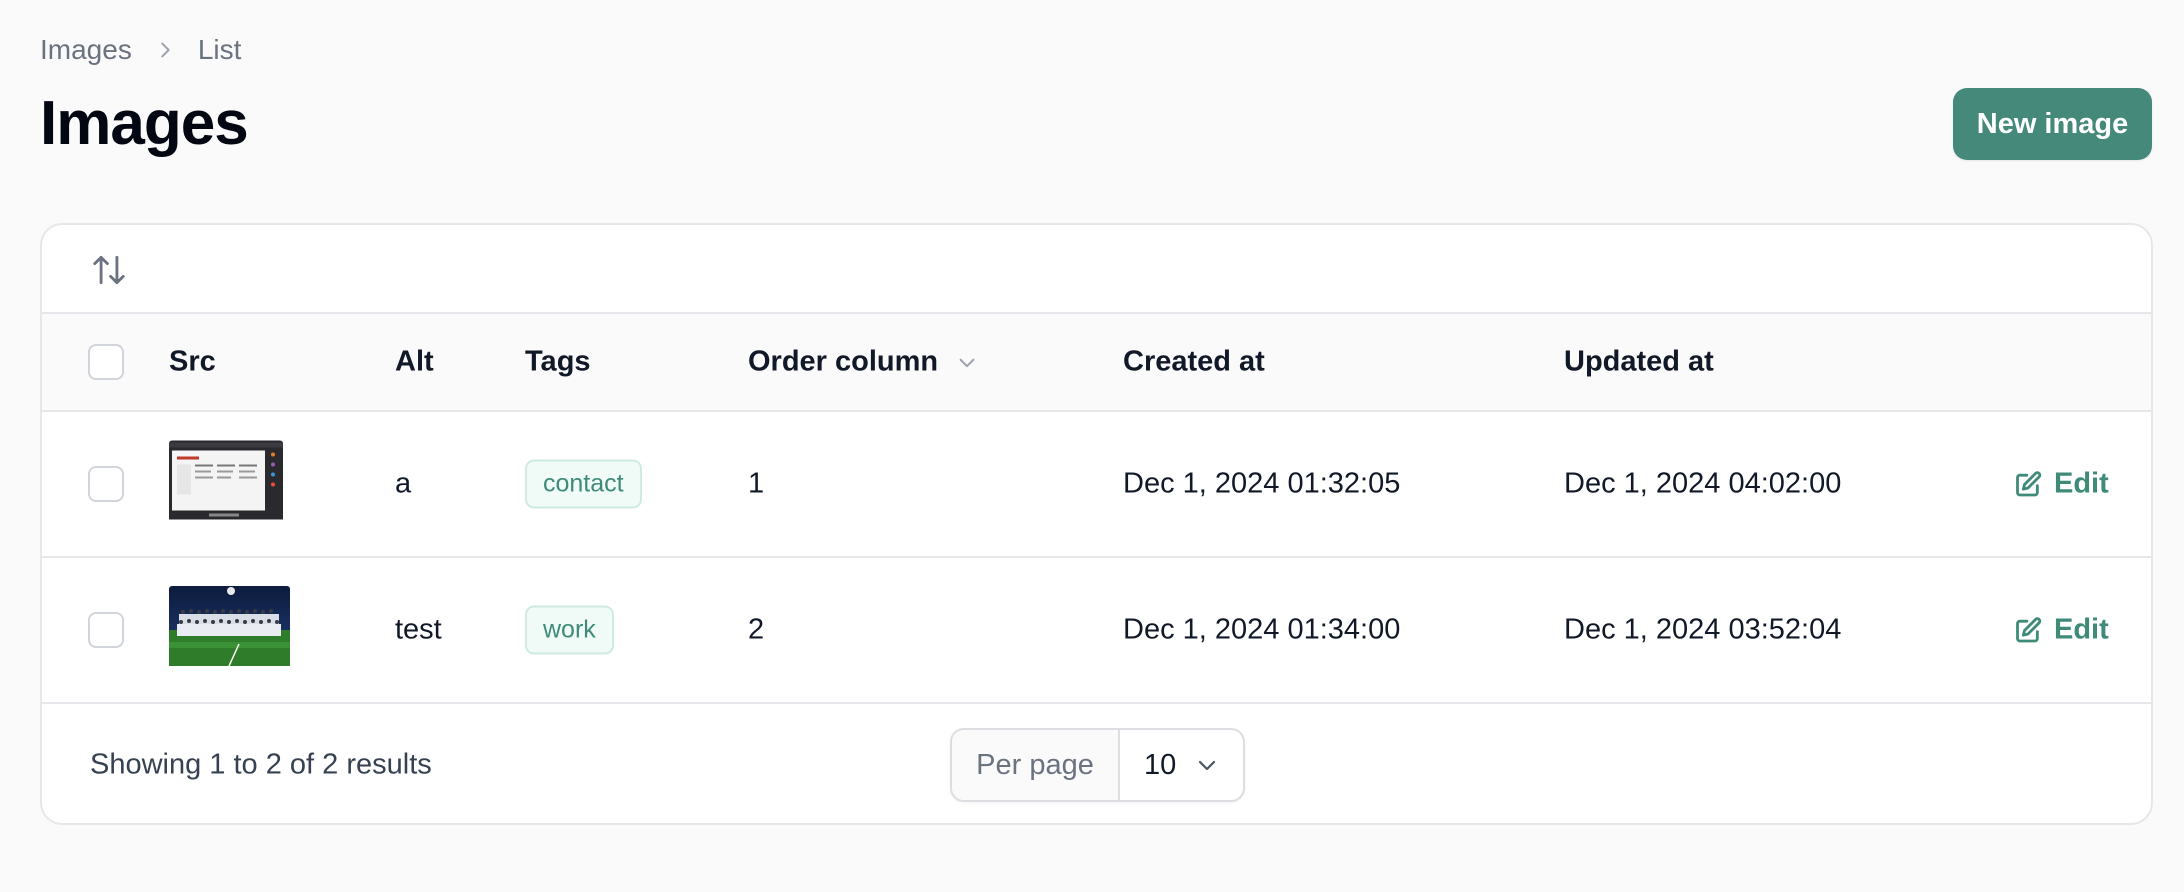 This screenshot has height=892, width=2184. Describe the element at coordinates (86, 50) in the screenshot. I see `breadcrumb-item-images: Images` at that location.